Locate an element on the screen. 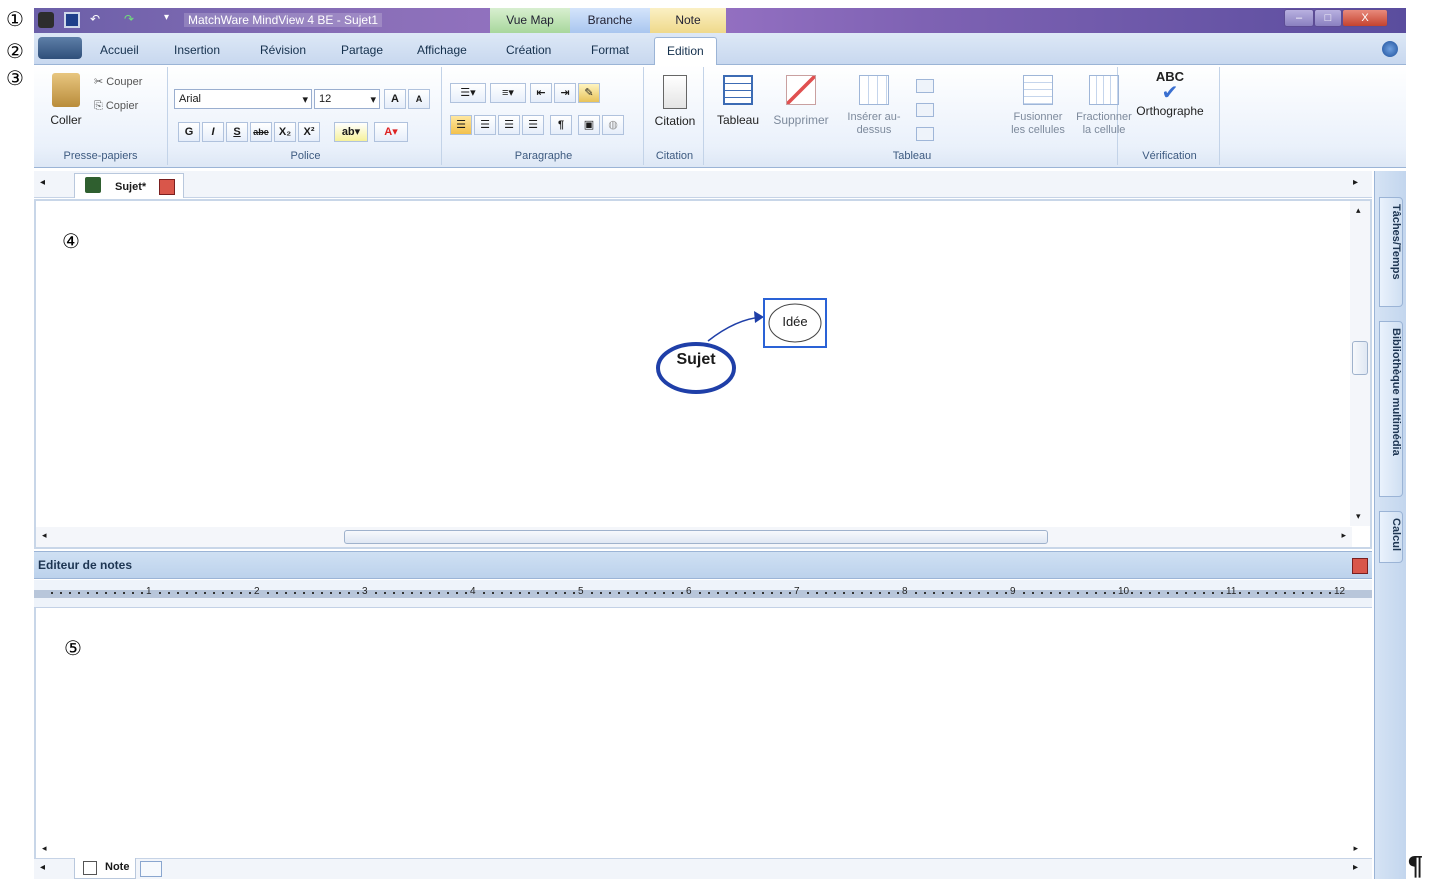  group-label-clipboard: Presse-papiers is located at coordinates (100, 156).